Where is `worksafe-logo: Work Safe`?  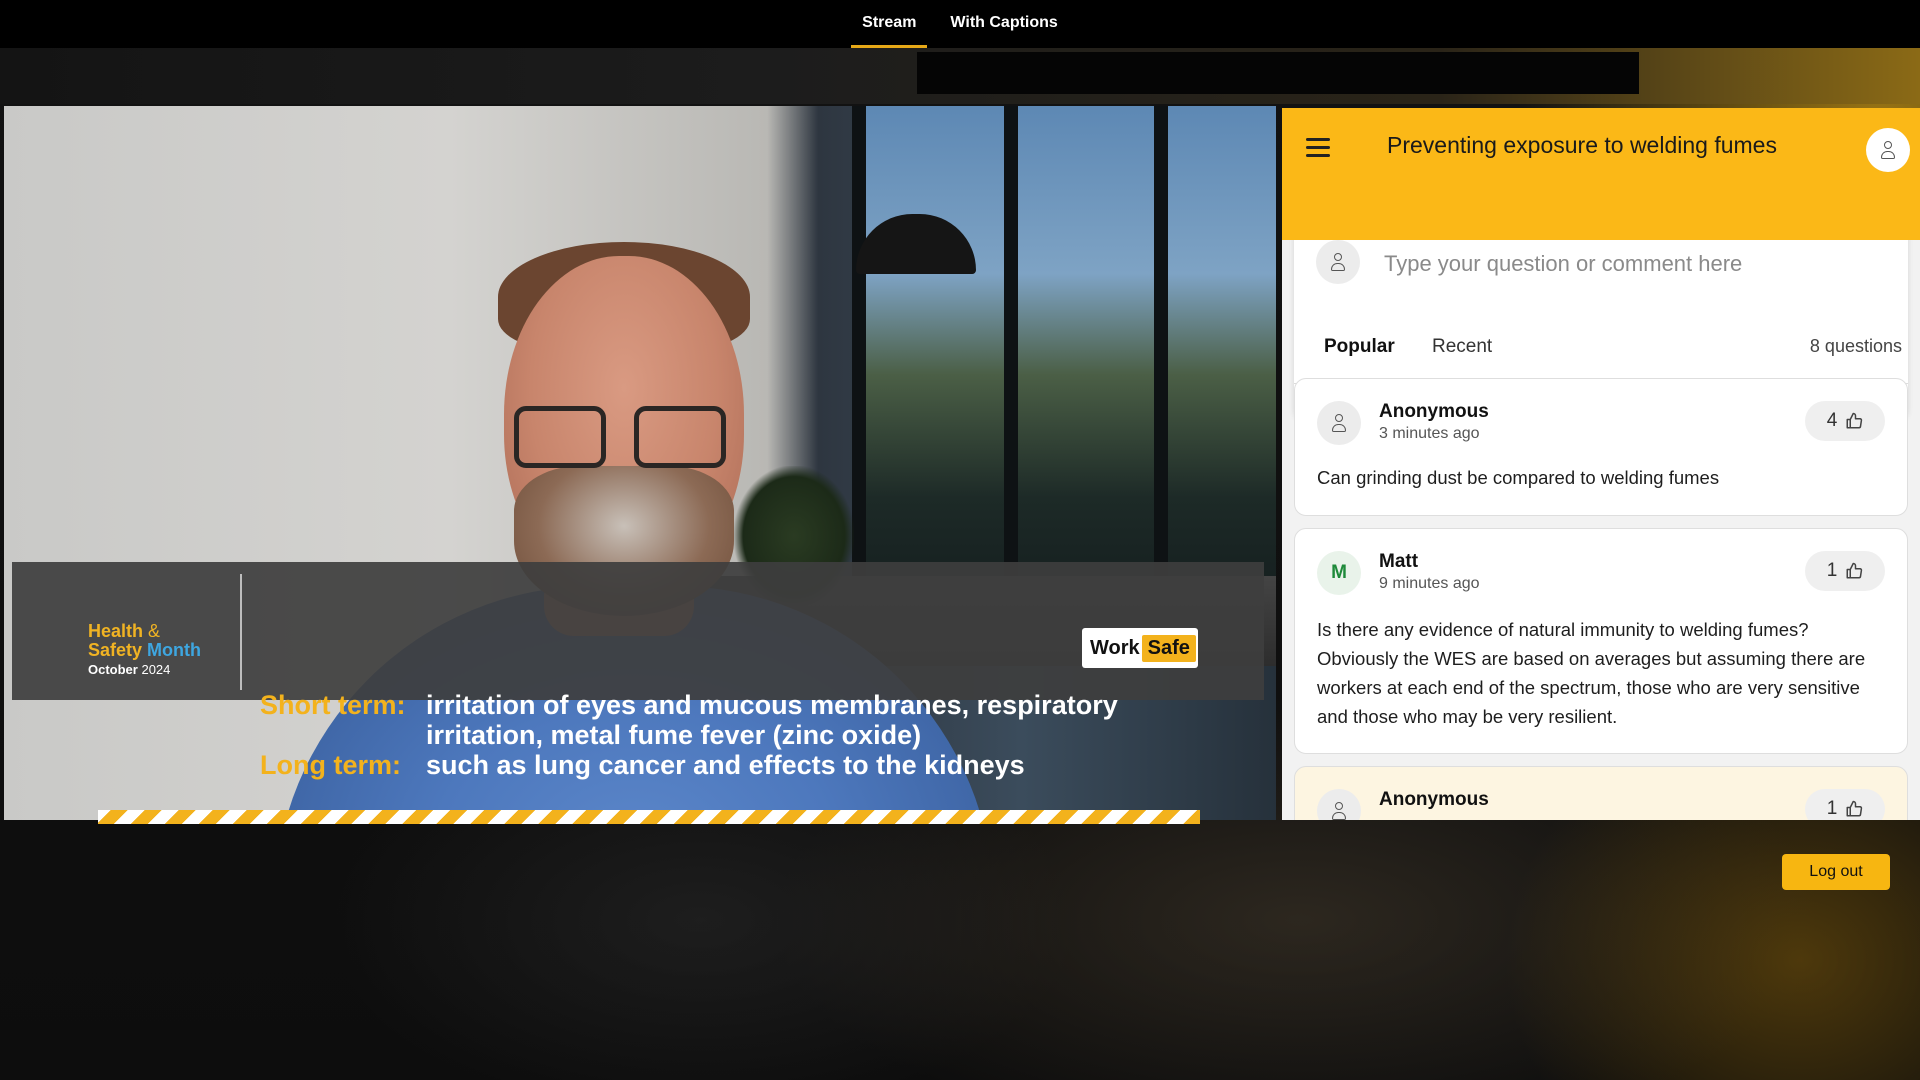
worksafe-logo: Work Safe is located at coordinates (1140, 648).